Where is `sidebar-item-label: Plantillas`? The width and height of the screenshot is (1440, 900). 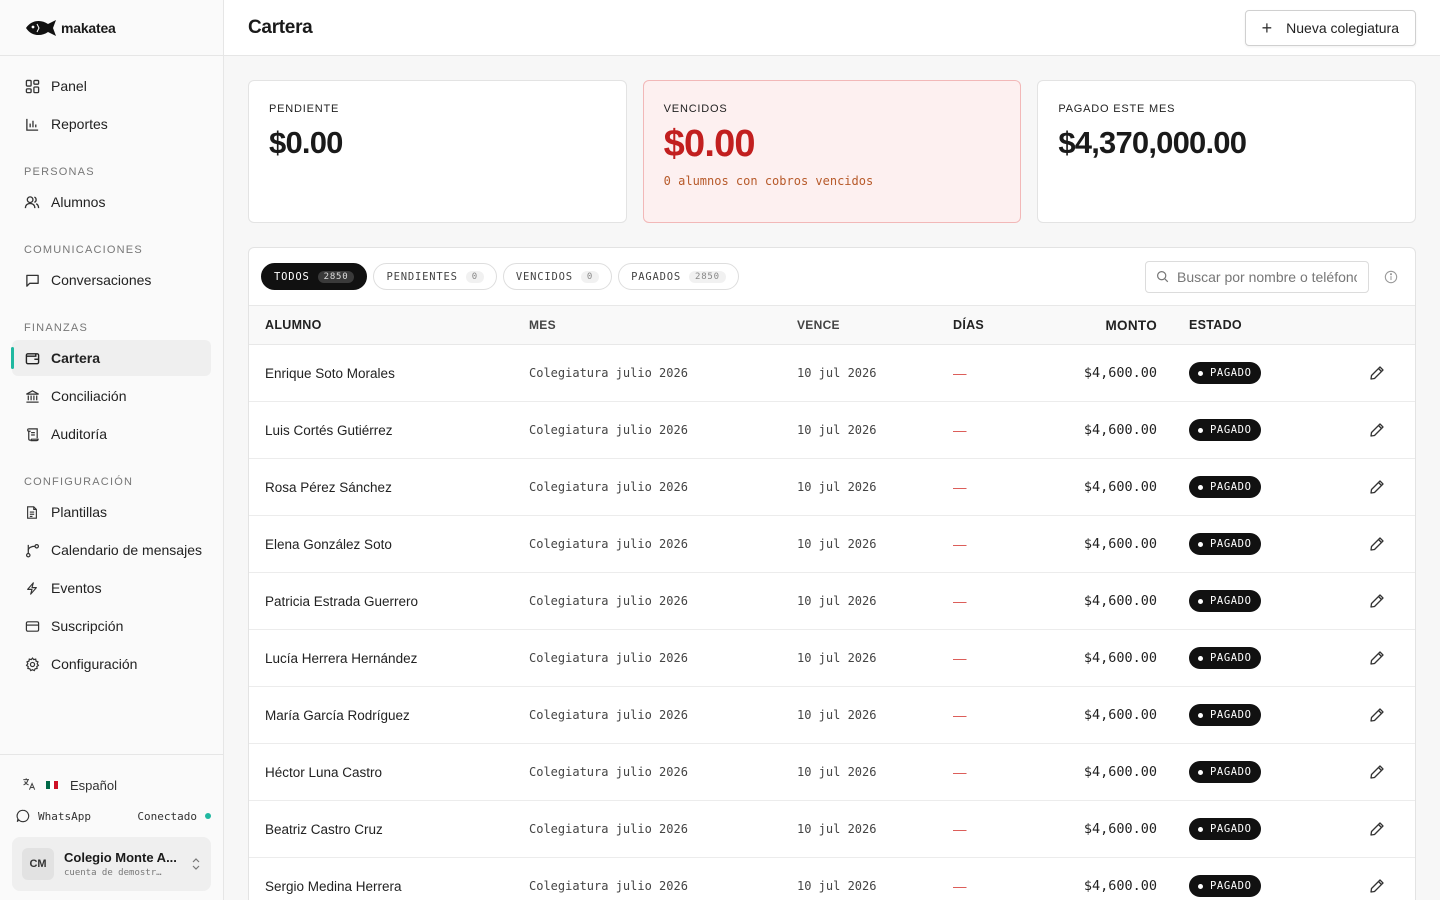
sidebar-item-label: Plantillas is located at coordinates (79, 512).